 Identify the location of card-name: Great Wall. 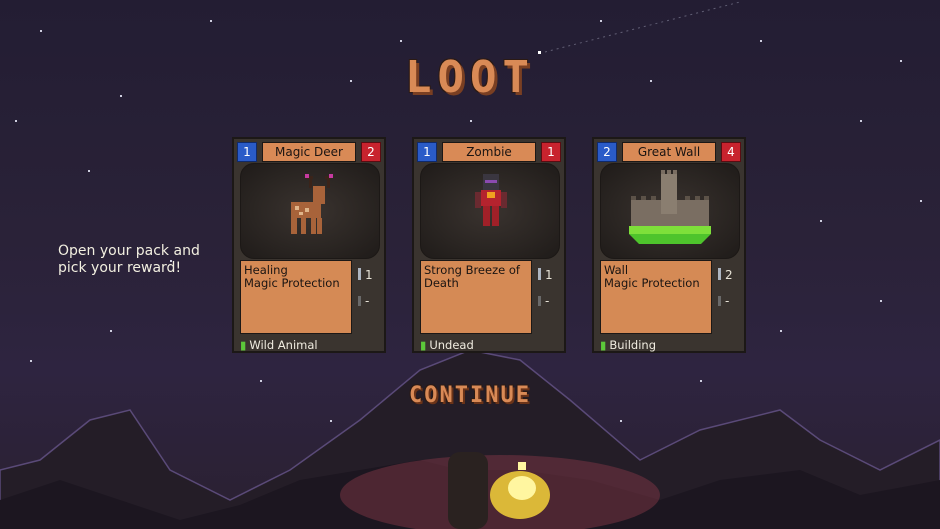
(669, 152).